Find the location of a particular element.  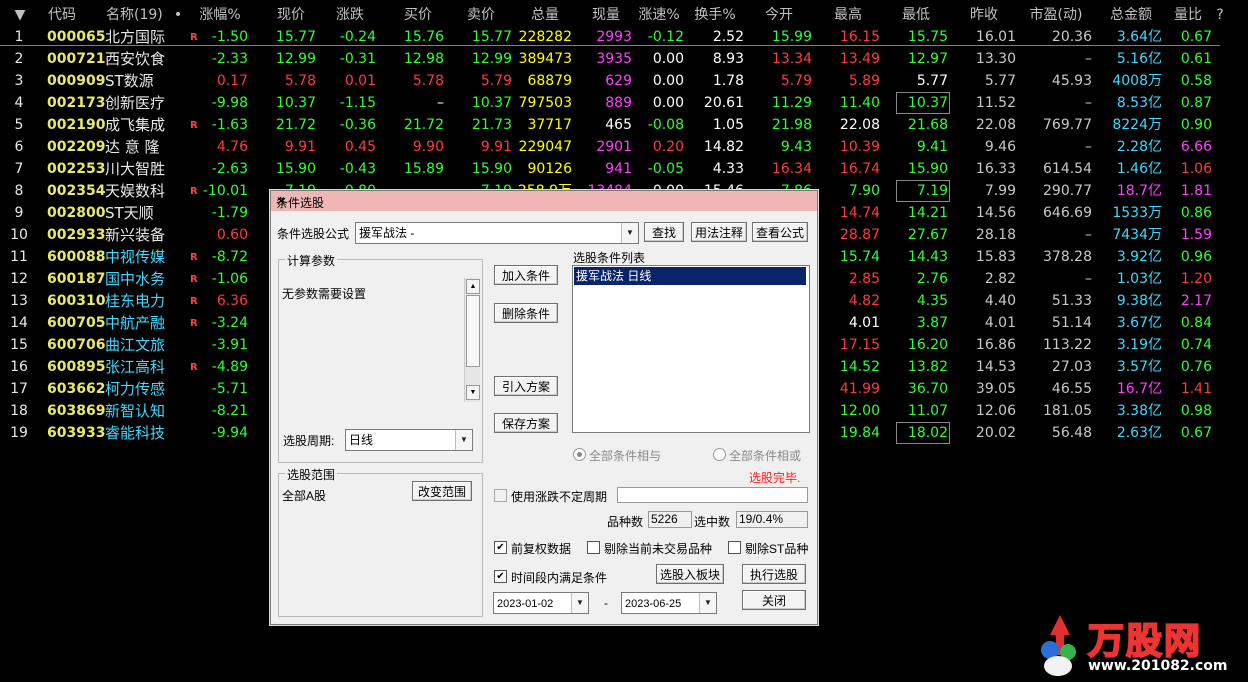

total-amount-unit: 亿 is located at coordinates (1155, 103).